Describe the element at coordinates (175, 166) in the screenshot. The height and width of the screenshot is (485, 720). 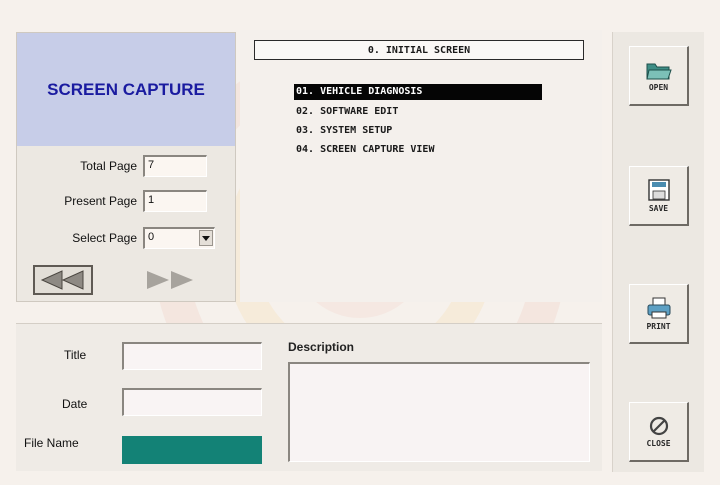
I see `total-page-field: 7` at that location.